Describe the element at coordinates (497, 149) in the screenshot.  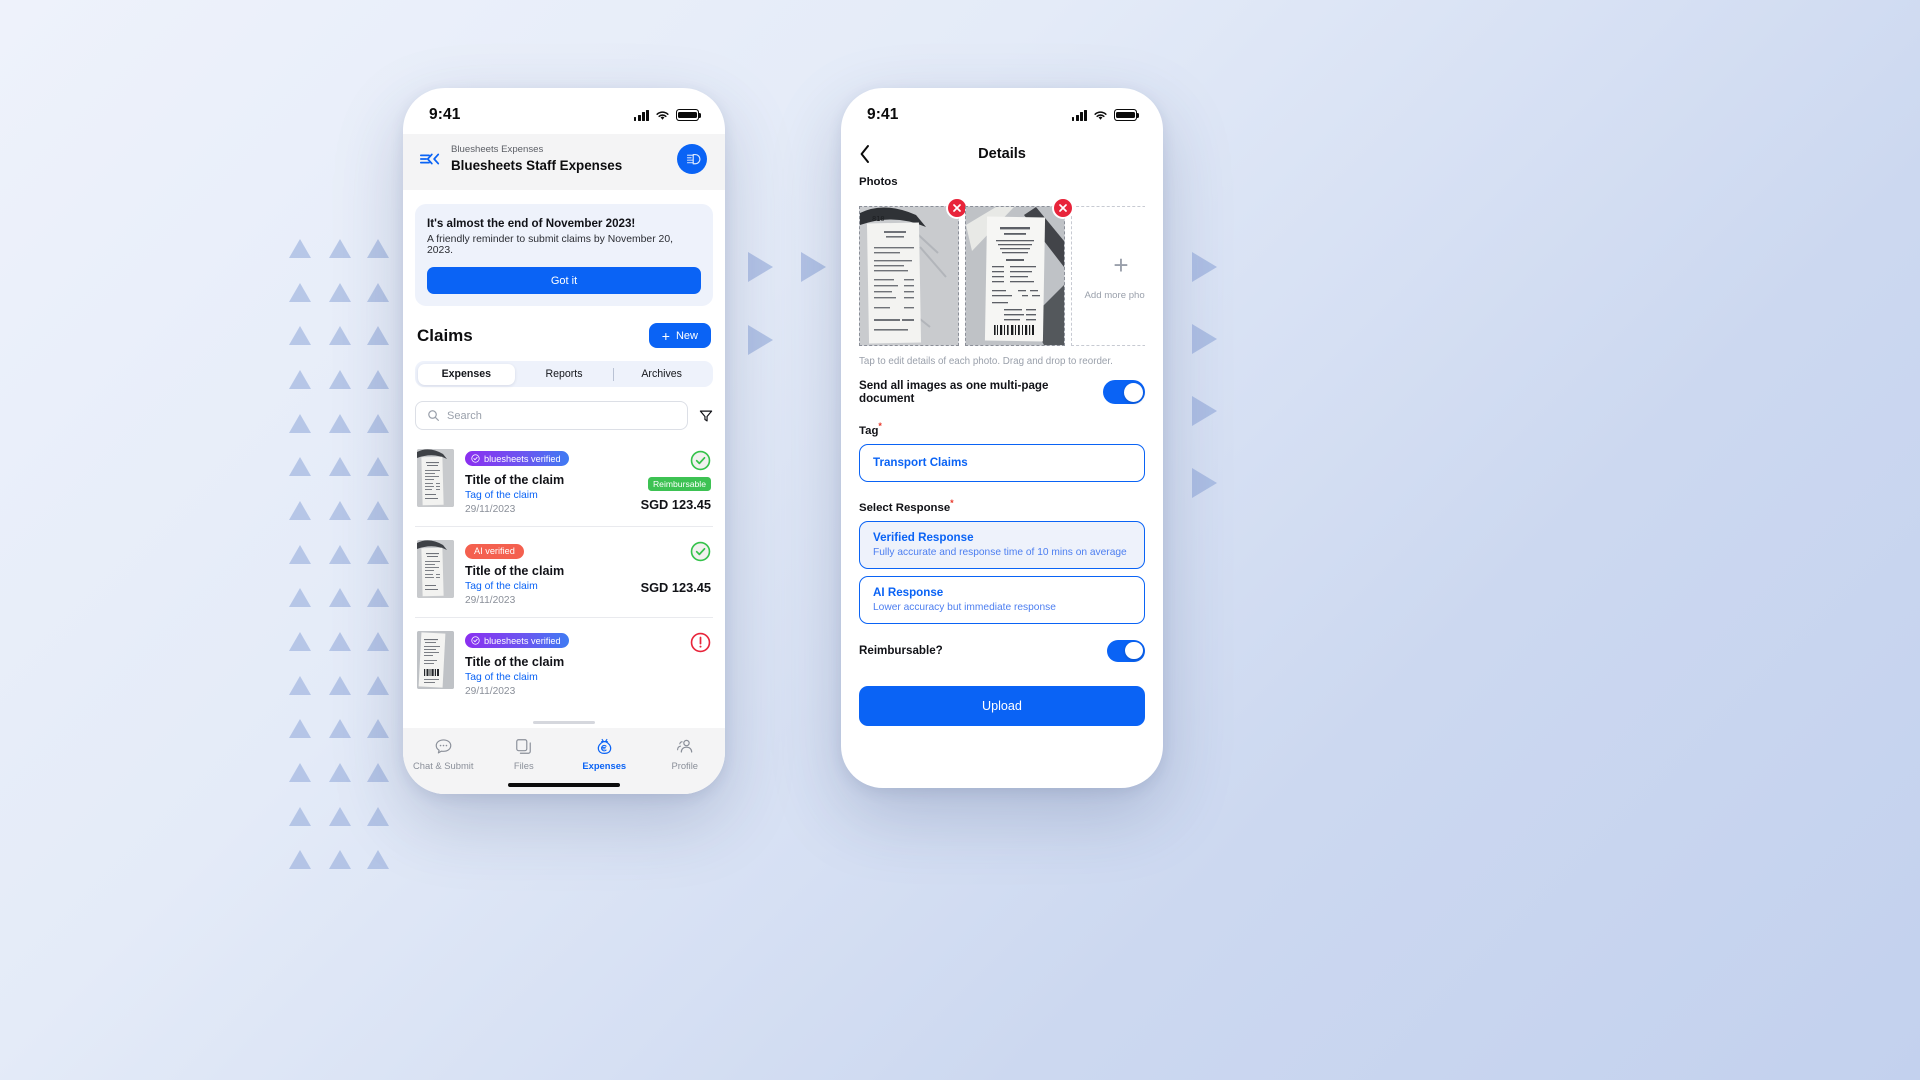
I see `organization-name: Bluesheets Expenses` at that location.